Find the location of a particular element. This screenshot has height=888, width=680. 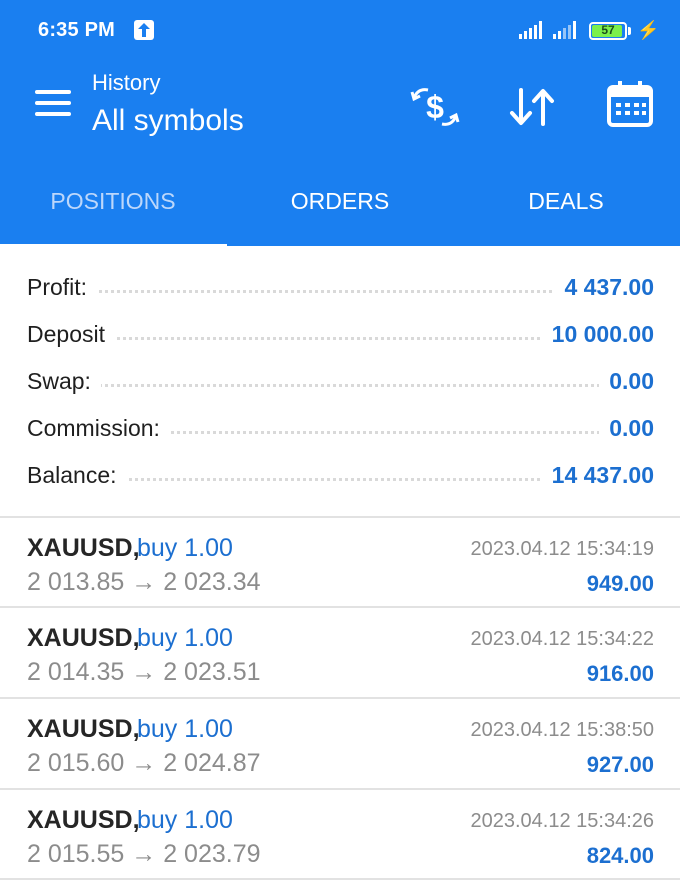

sort-icon is located at coordinates (532, 107).